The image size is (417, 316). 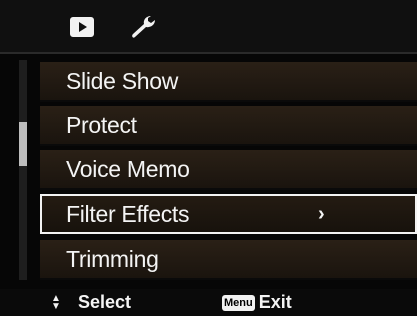 What do you see at coordinates (23, 170) in the screenshot?
I see `scrollbar` at bounding box center [23, 170].